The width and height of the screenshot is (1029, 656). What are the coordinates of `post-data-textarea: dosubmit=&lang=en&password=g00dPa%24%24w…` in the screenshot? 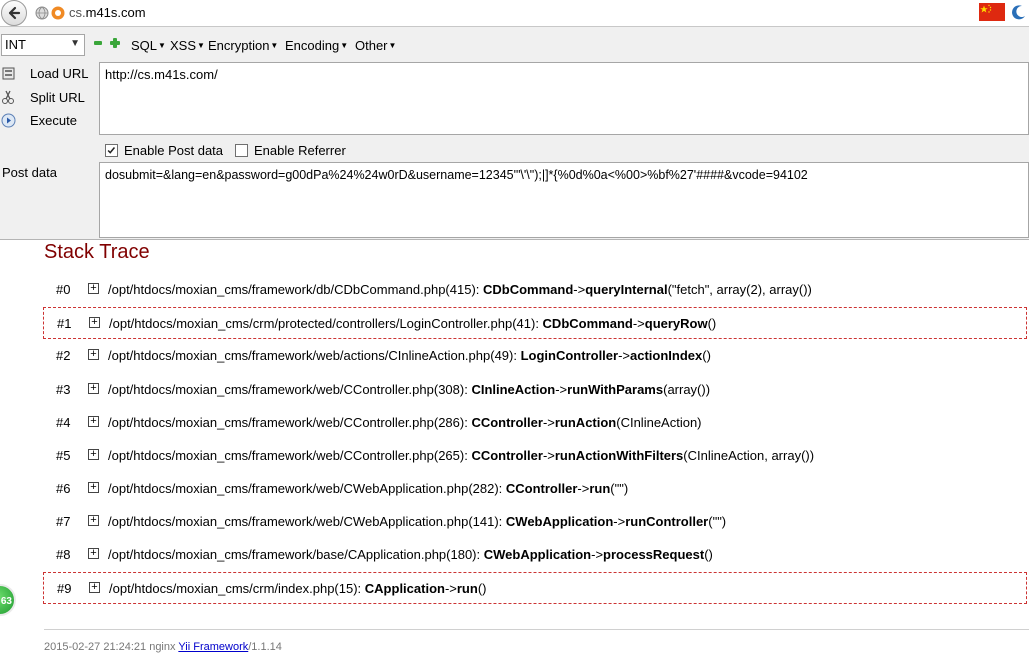 It's located at (564, 200).